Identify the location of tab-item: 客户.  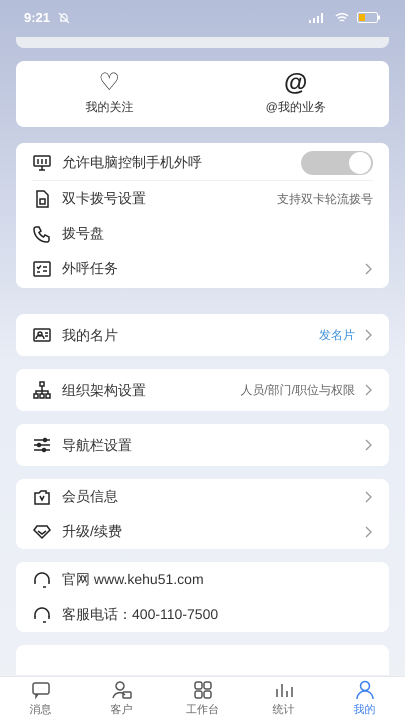
(121, 698).